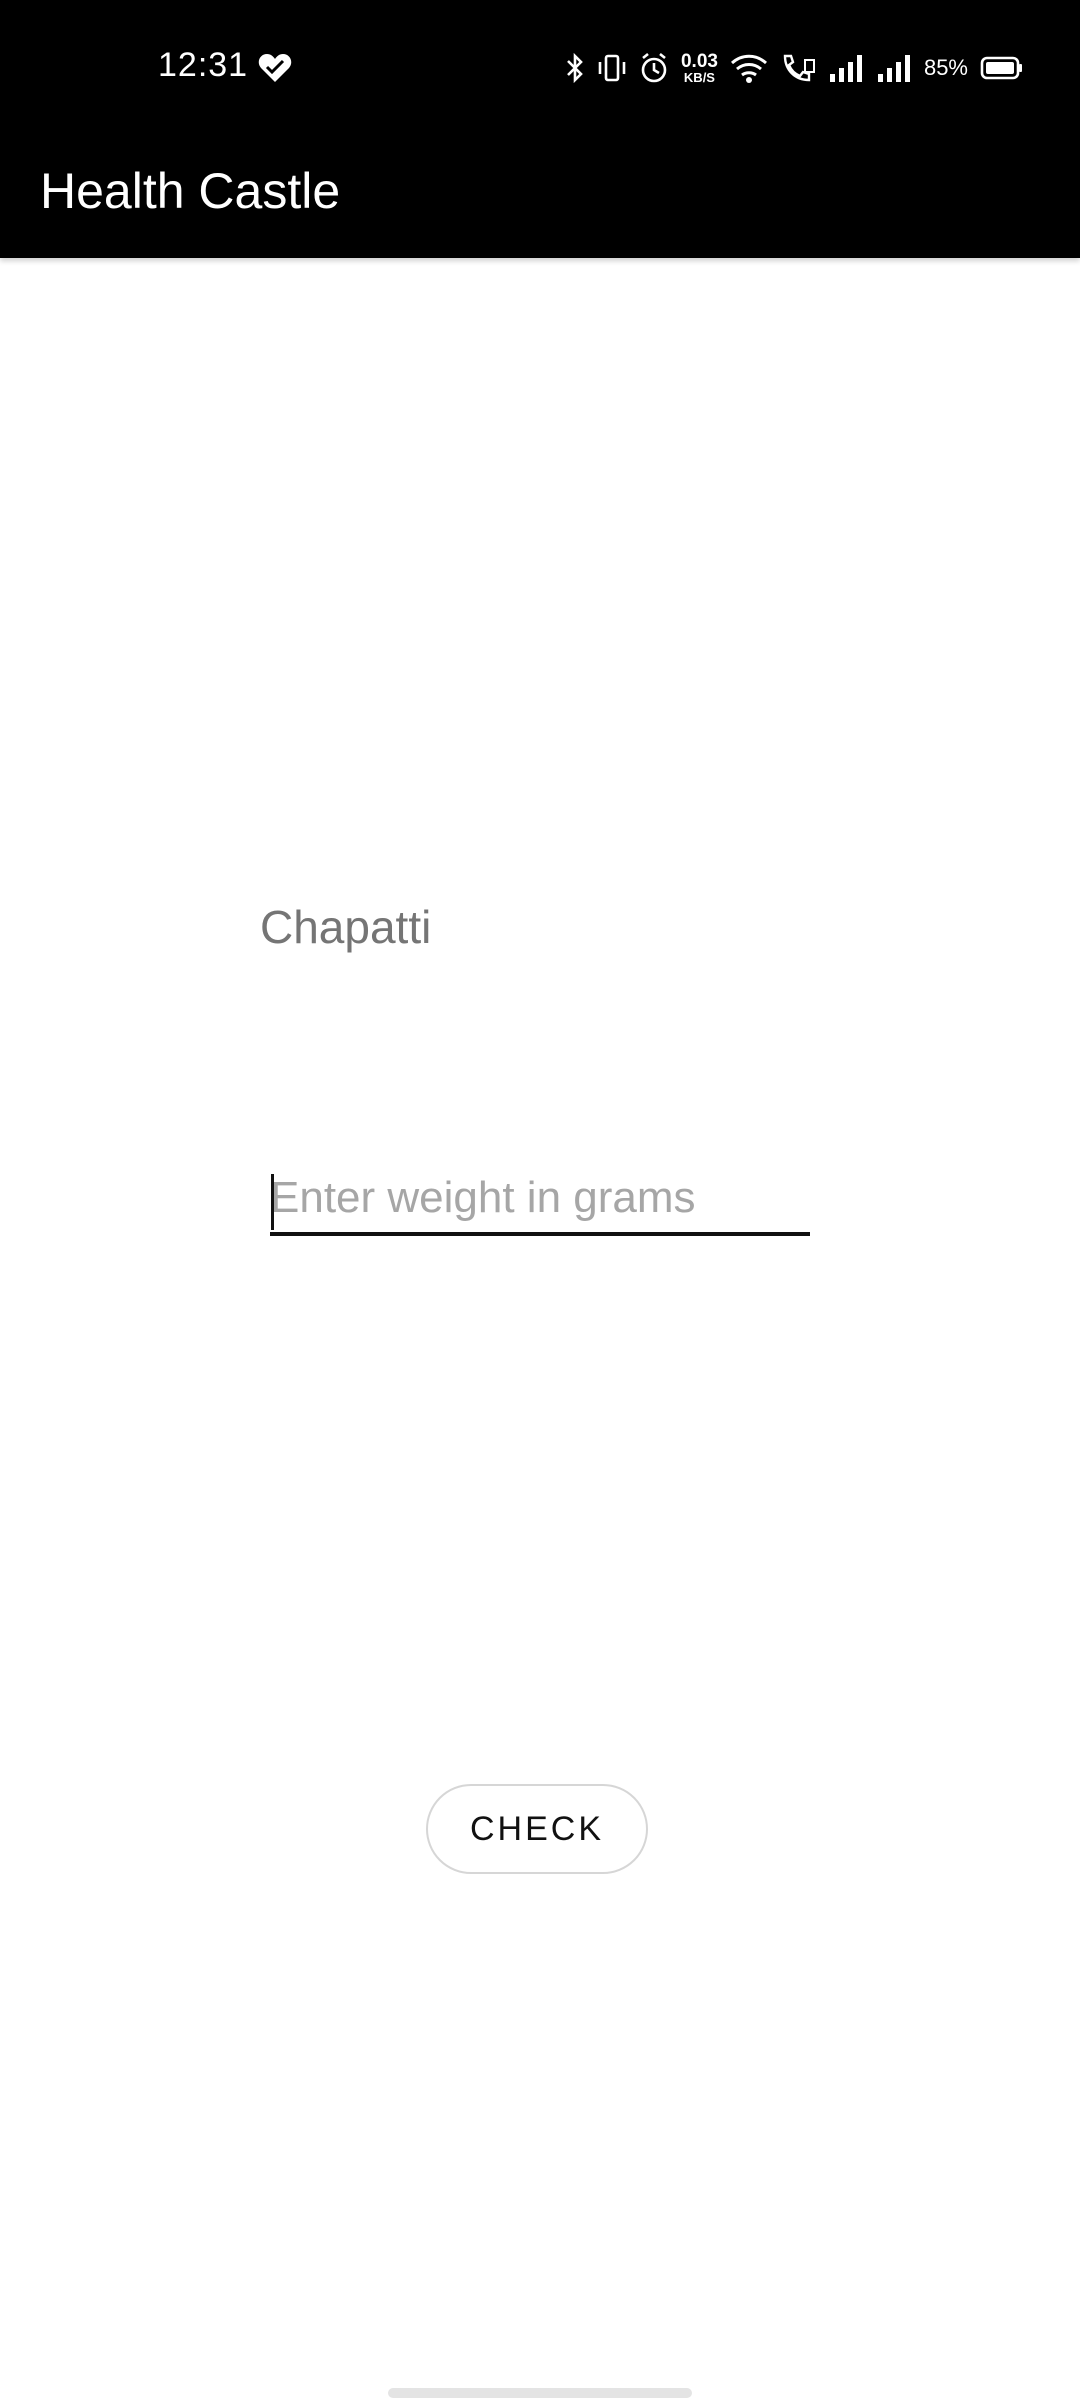 The image size is (1080, 2400). Describe the element at coordinates (540, 197) in the screenshot. I see `app-bar: Health Castle` at that location.